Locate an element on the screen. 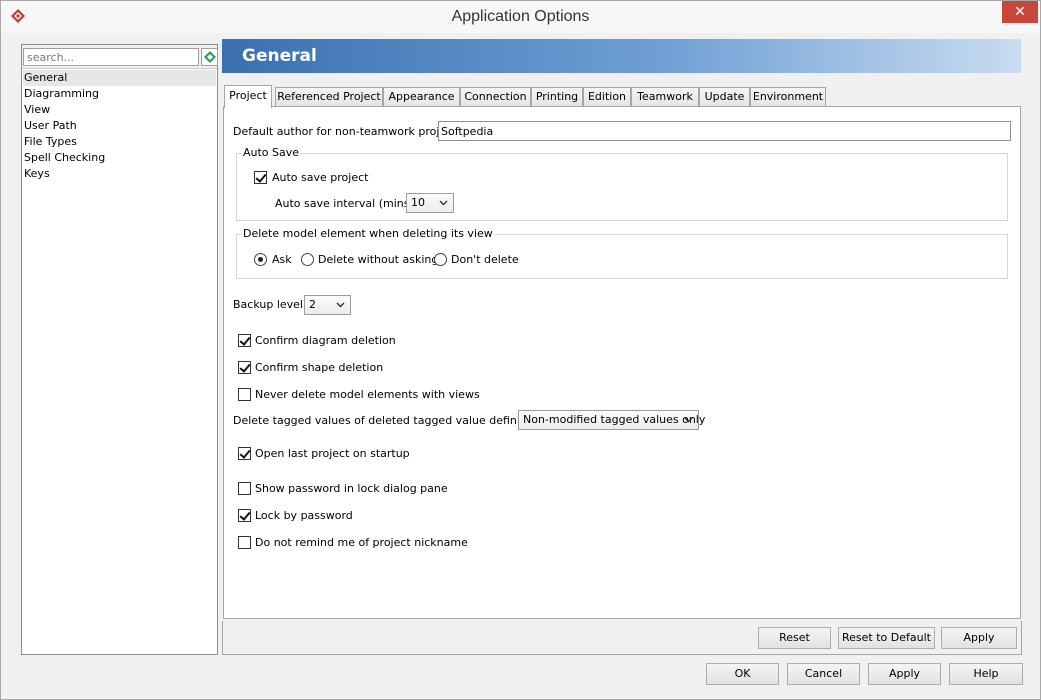 Image resolution: width=1041 pixels, height=700 pixels. search-row is located at coordinates (120, 57).